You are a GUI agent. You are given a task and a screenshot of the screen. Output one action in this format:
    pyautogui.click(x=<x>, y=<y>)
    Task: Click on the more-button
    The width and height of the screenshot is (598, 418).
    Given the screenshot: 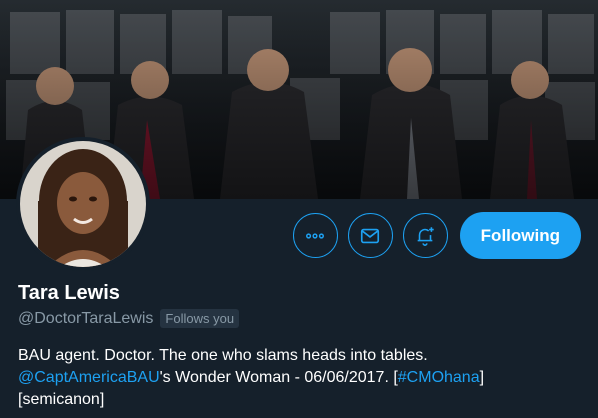 What is the action you would take?
    pyautogui.click(x=315, y=235)
    